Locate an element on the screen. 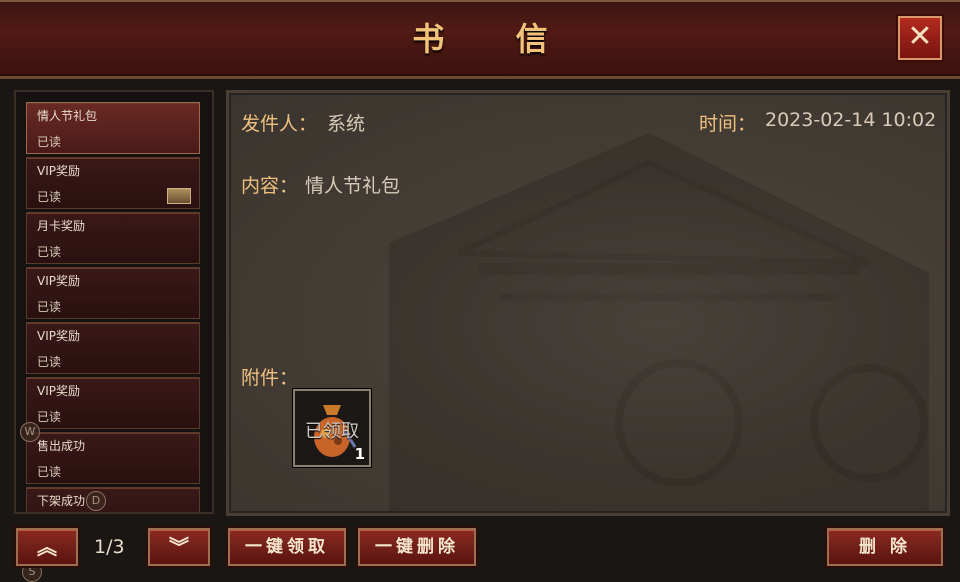 This screenshot has height=582, width=960. mail-item-5: VIP奖励 已读 is located at coordinates (113, 348).